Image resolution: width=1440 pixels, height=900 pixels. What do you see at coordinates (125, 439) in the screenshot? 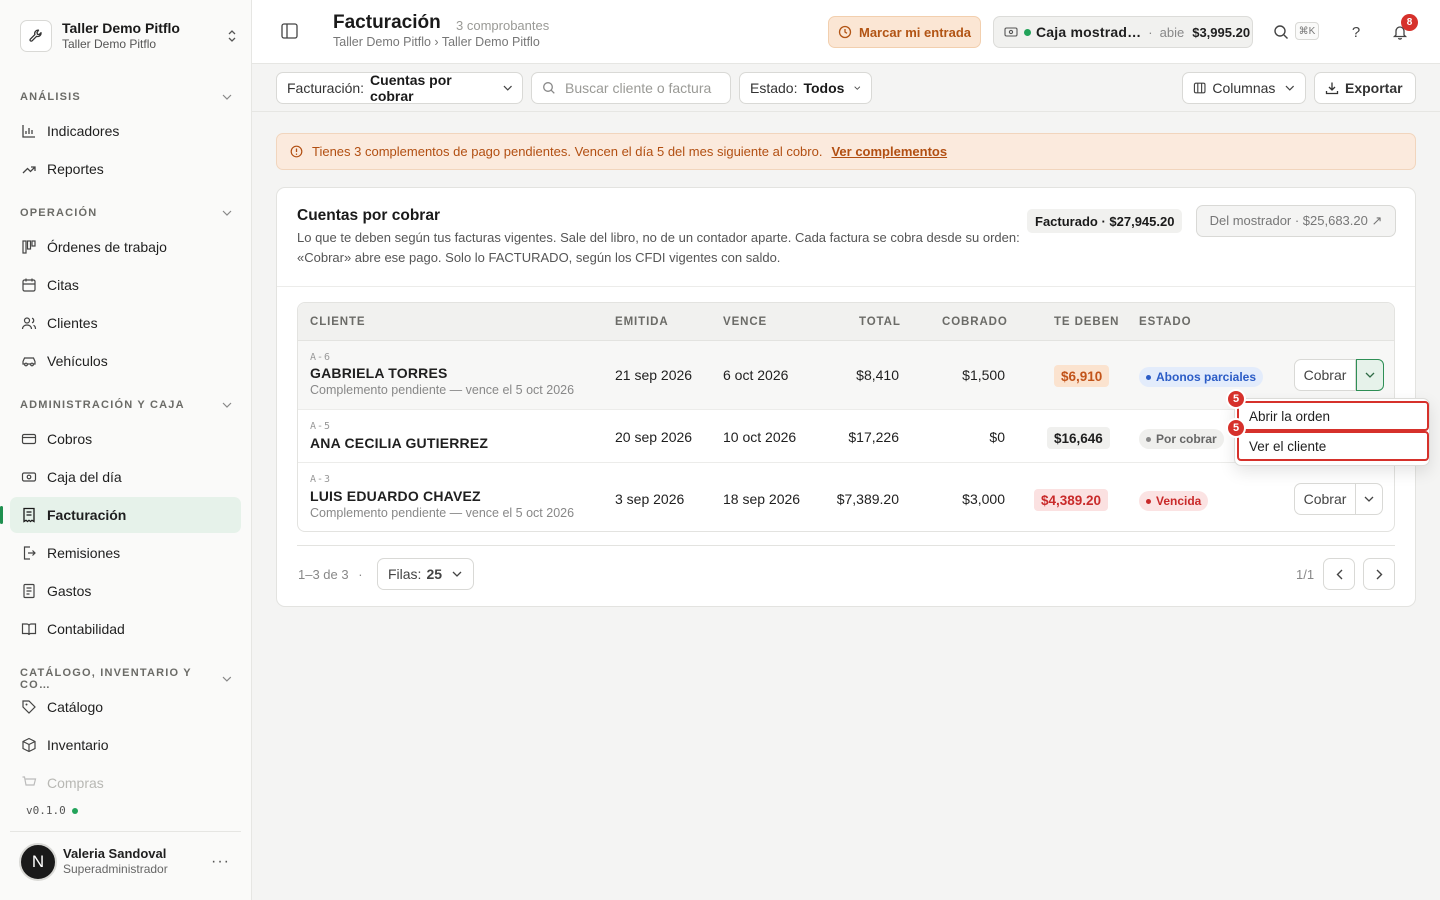
I see `sidebar-item-cobros: Cobros` at bounding box center [125, 439].